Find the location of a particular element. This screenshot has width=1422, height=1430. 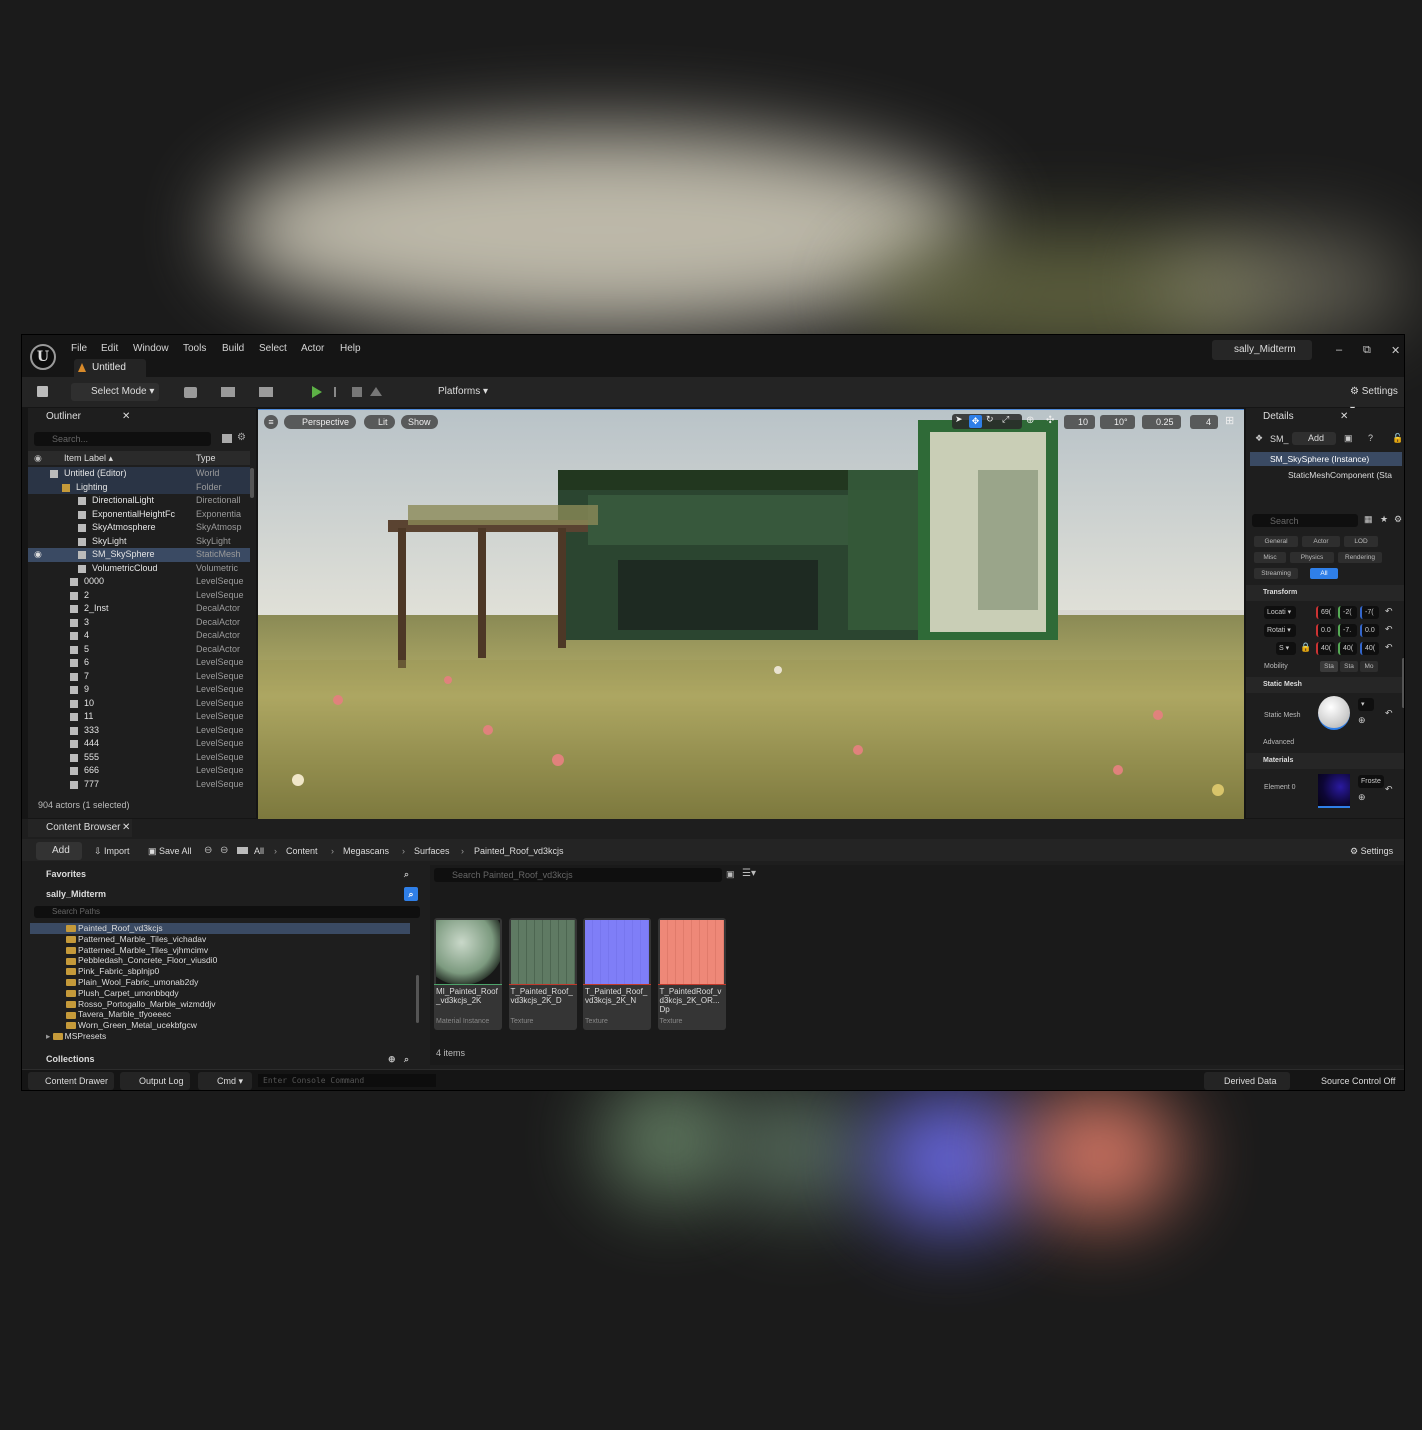

filter-physics: Physics is located at coordinates (1312, 557).